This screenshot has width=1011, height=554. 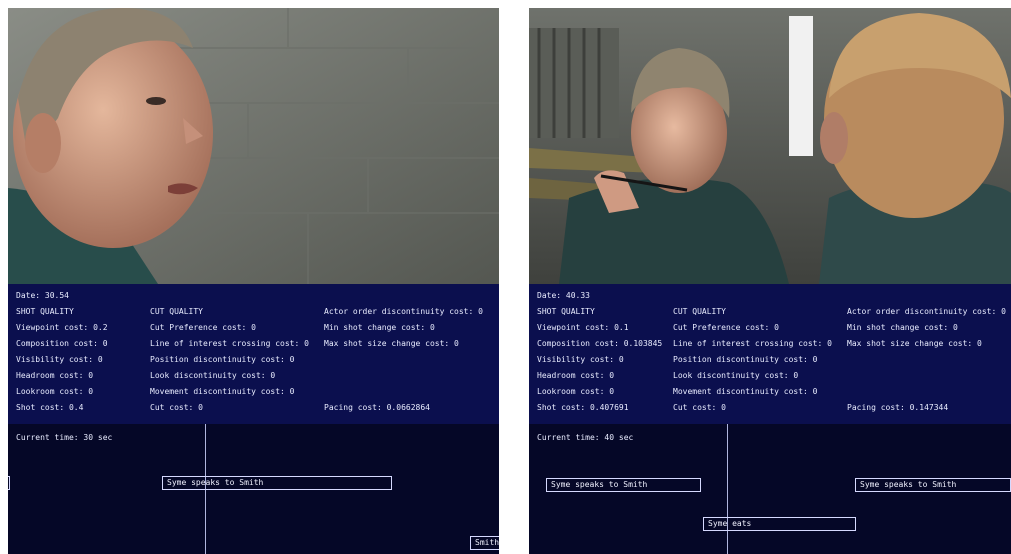 What do you see at coordinates (563, 295) in the screenshot?
I see `date-label: Date: 40.33` at bounding box center [563, 295].